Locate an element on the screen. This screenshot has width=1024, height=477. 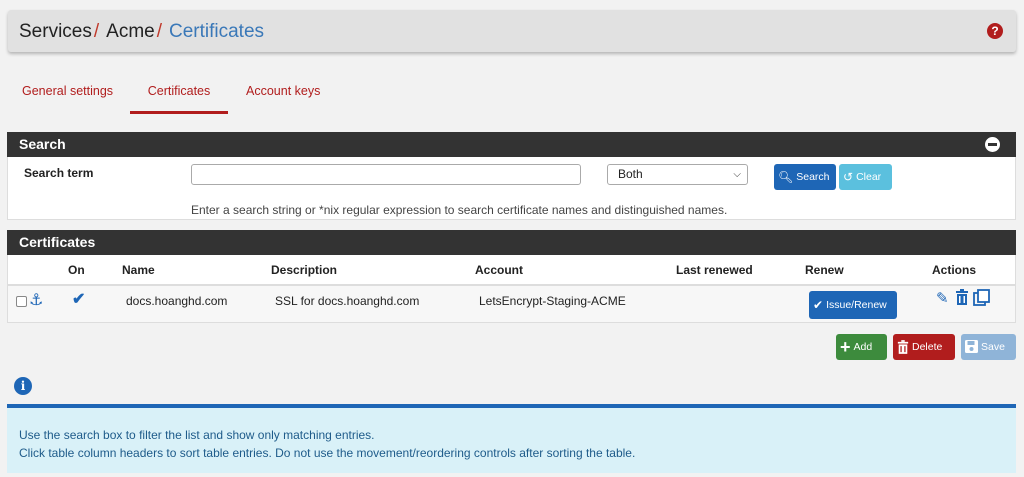
column-header-last-renewed: Last renewed is located at coordinates (714, 270).